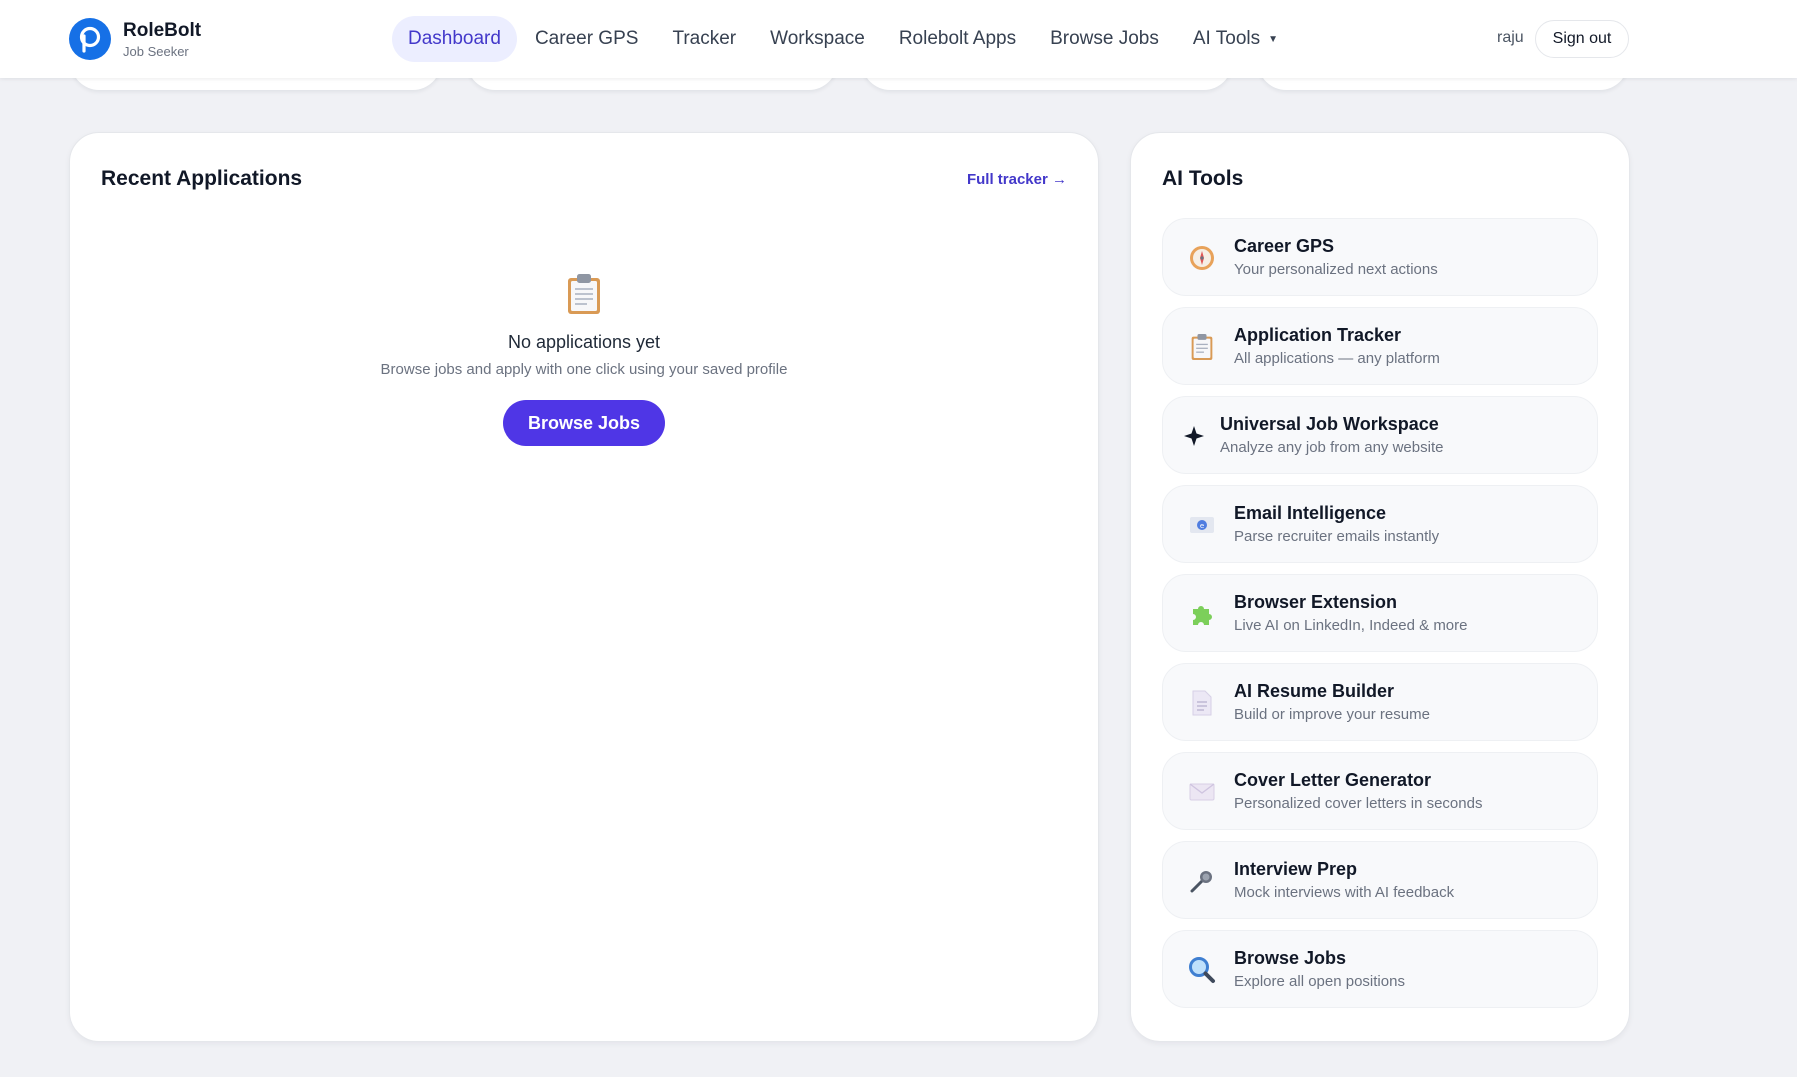 This screenshot has width=1797, height=1077. Describe the element at coordinates (1273, 39) in the screenshot. I see `caret-down-icon: ▼` at that location.